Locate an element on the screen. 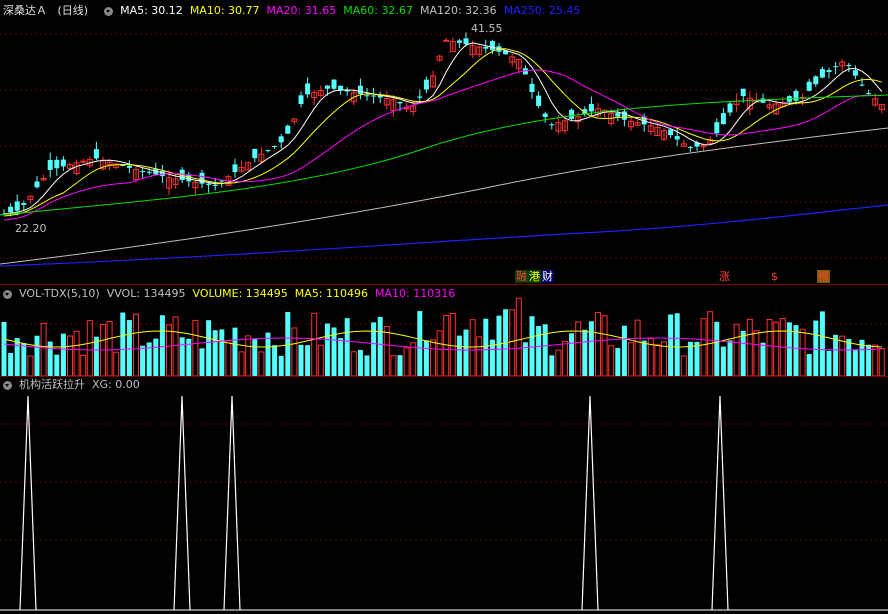 This screenshot has height=614, width=888. event-tag-finance: 财 is located at coordinates (547, 276).